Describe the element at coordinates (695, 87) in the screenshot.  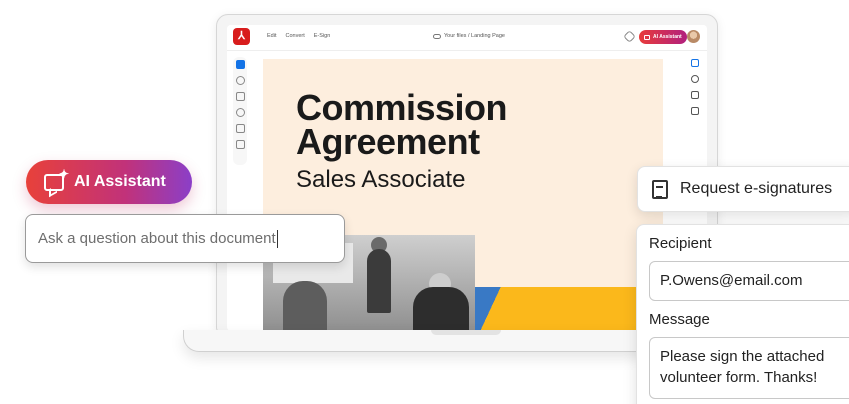
I see `right-tool-rail` at that location.